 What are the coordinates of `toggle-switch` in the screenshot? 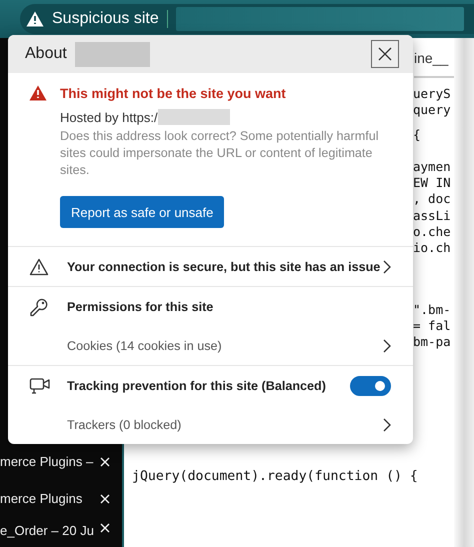 It's located at (370, 386).